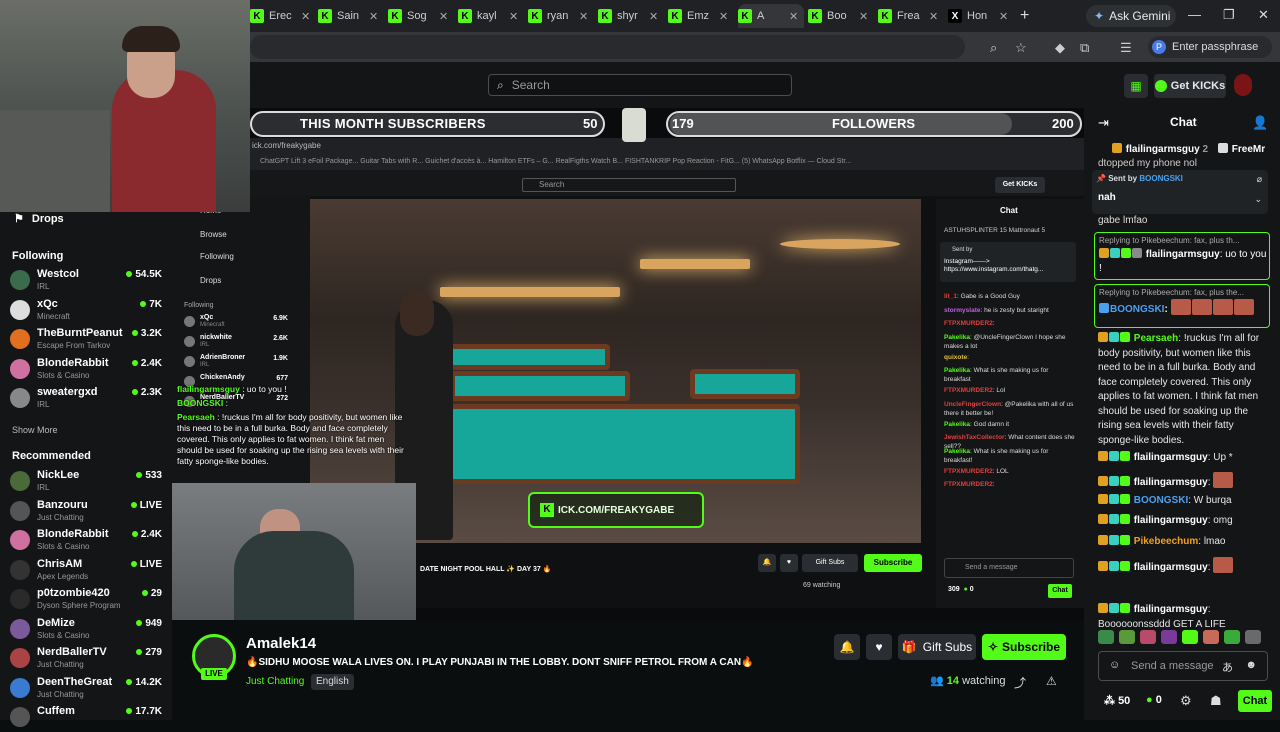  I want to click on reply-user: BOONGSKI, so click(1137, 309).